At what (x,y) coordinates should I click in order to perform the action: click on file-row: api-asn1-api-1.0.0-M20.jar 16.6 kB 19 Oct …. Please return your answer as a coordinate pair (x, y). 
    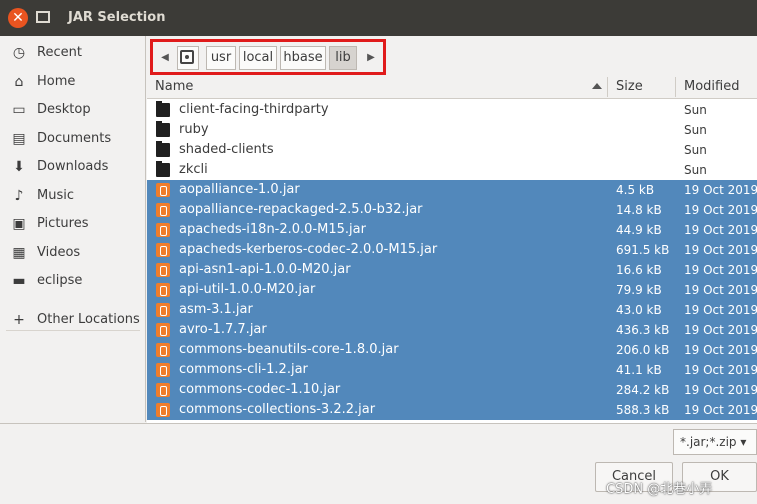
    Looking at the image, I should click on (452, 270).